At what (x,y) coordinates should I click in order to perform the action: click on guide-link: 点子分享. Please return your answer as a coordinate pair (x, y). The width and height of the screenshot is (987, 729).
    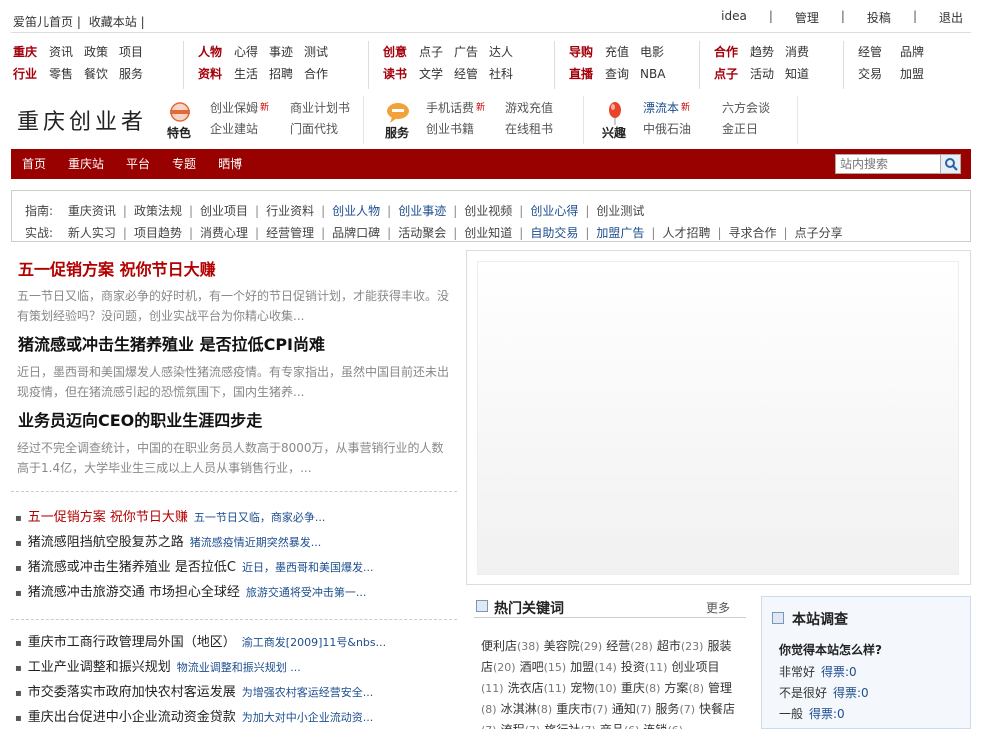
    Looking at the image, I should click on (819, 233).